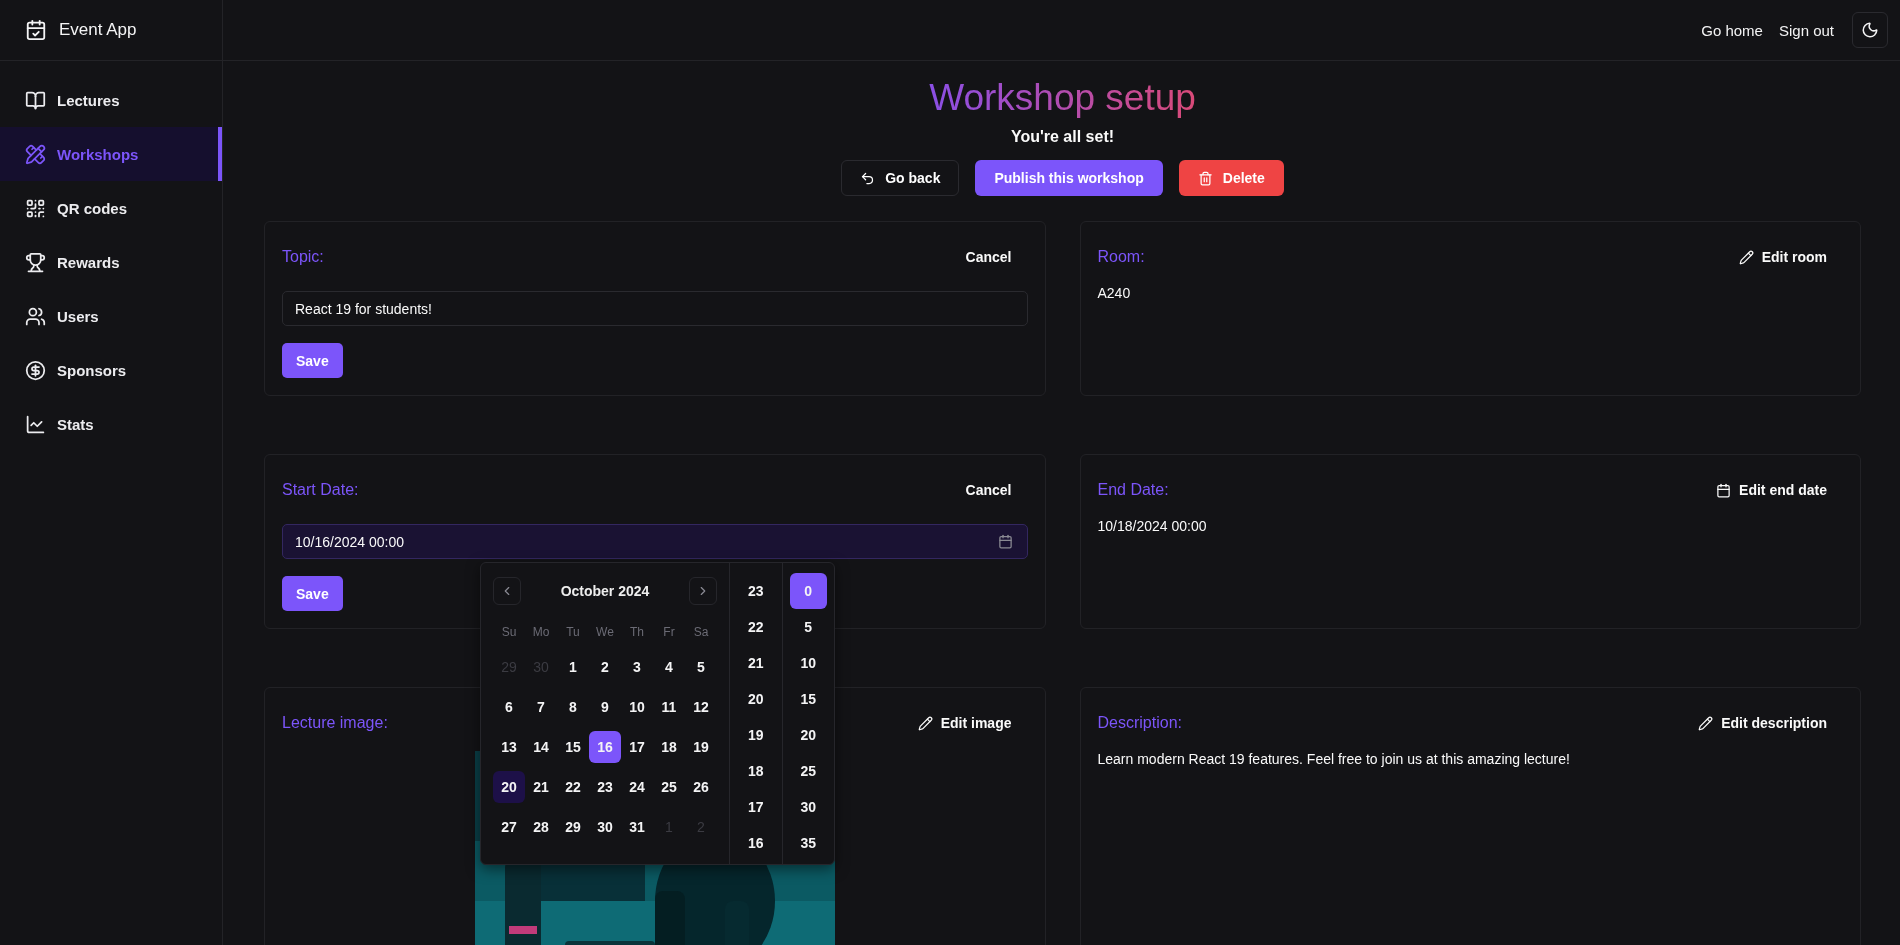 The height and width of the screenshot is (945, 1900). Describe the element at coordinates (1732, 30) in the screenshot. I see `header-link: Go home` at that location.